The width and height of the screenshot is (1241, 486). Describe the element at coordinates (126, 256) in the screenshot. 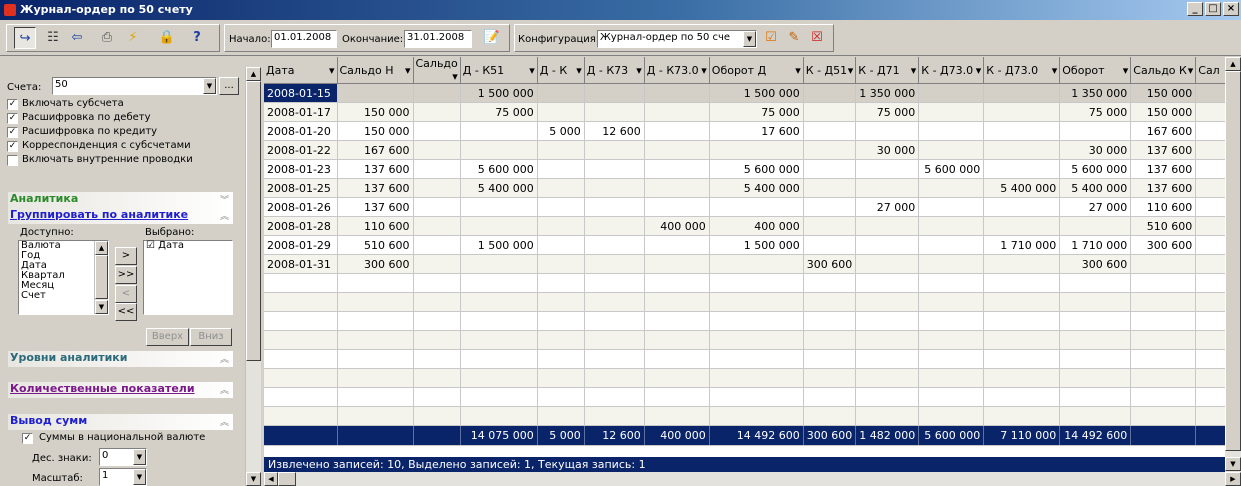

I see `move-right-button: >` at that location.